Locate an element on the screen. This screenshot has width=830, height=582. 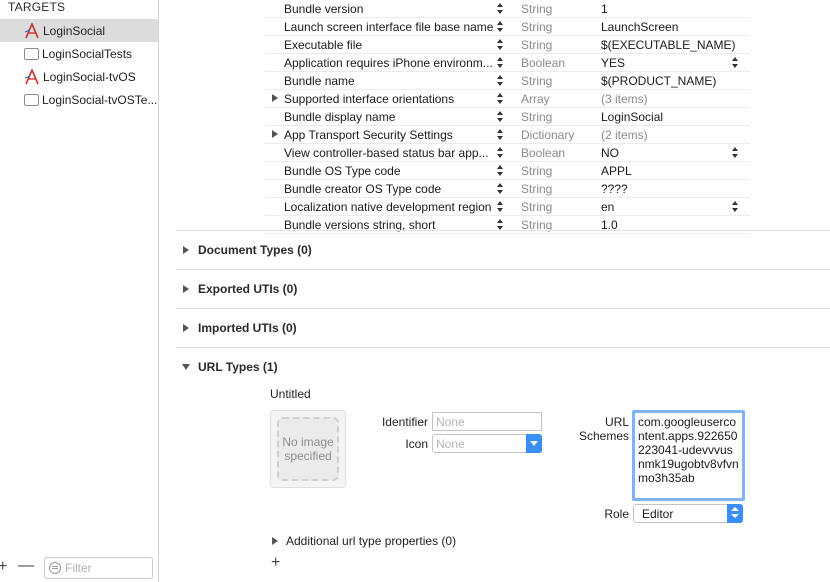
targets-header: TARGETS is located at coordinates (37, 7).